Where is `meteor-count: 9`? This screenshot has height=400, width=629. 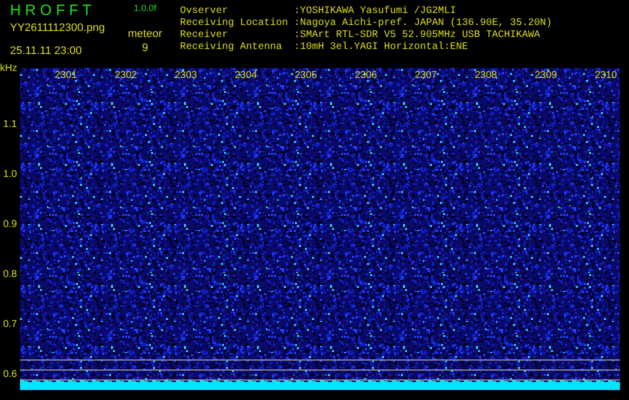
meteor-count: 9 is located at coordinates (145, 48).